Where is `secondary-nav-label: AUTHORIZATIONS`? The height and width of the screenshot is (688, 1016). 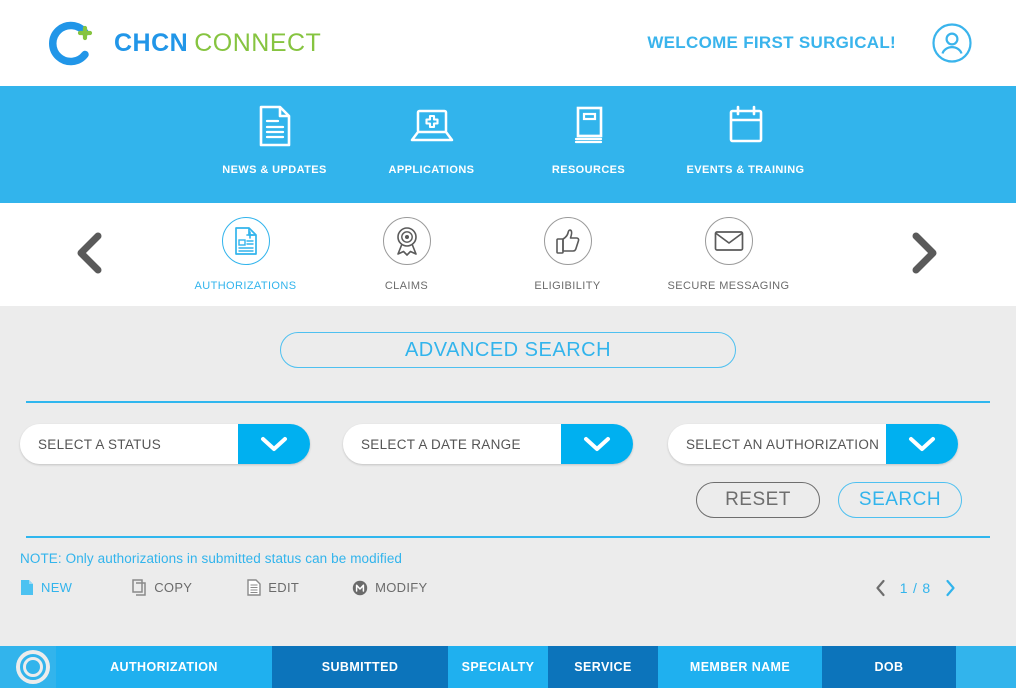
secondary-nav-label: AUTHORIZATIONS is located at coordinates (245, 286).